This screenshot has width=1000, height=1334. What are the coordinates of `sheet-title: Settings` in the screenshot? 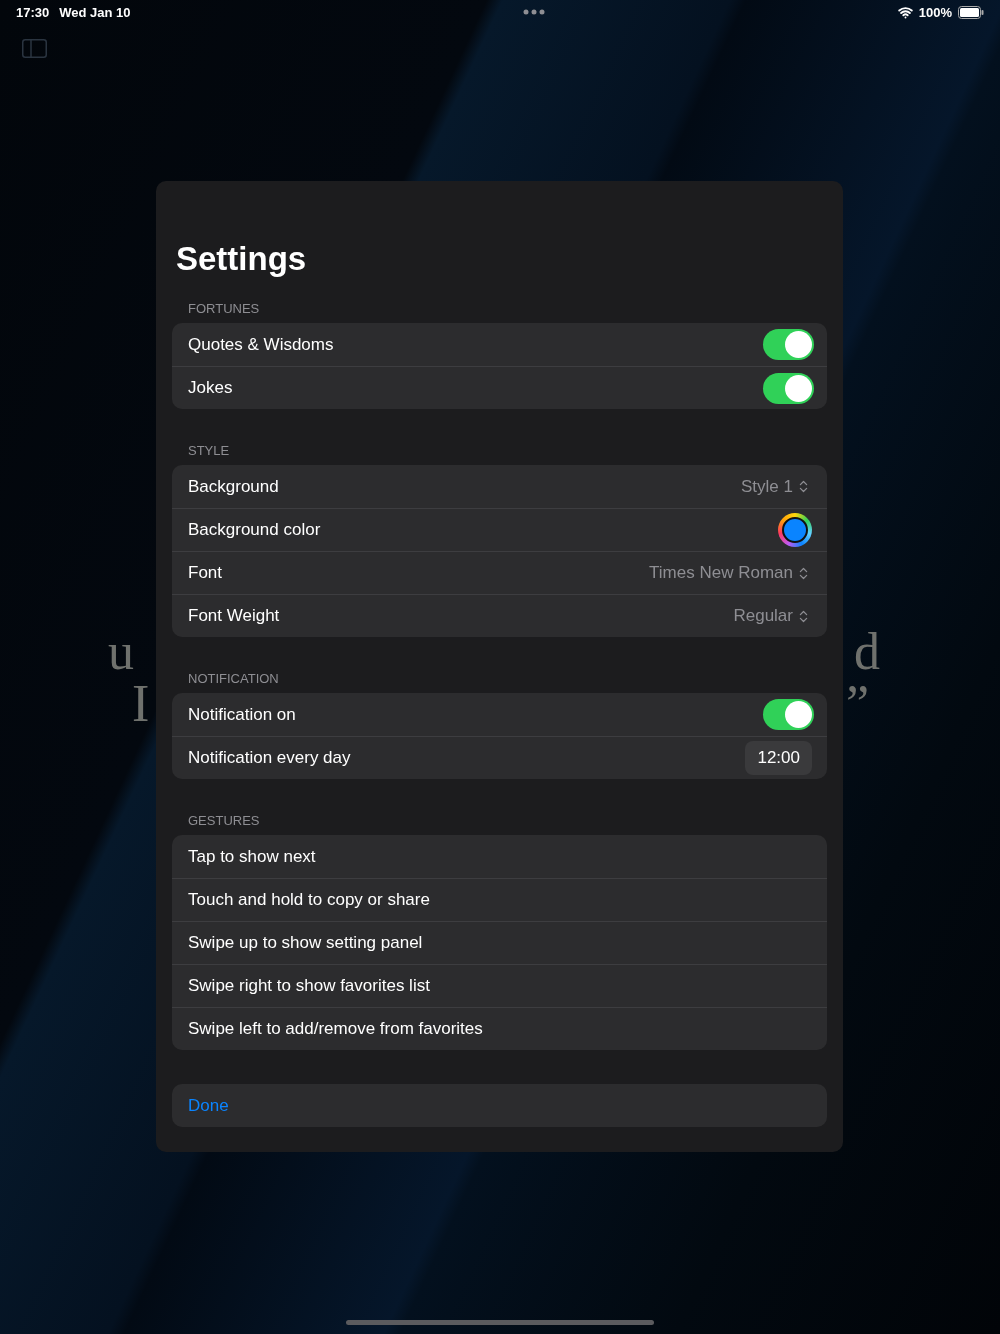 It's located at (242, 259).